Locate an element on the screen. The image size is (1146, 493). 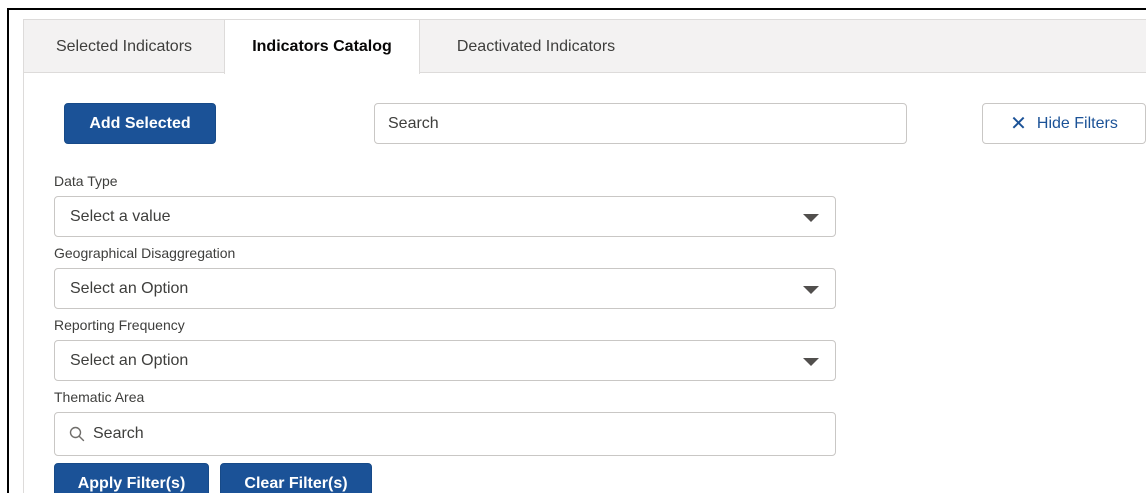
data-type-select: Select a value is located at coordinates (445, 216).